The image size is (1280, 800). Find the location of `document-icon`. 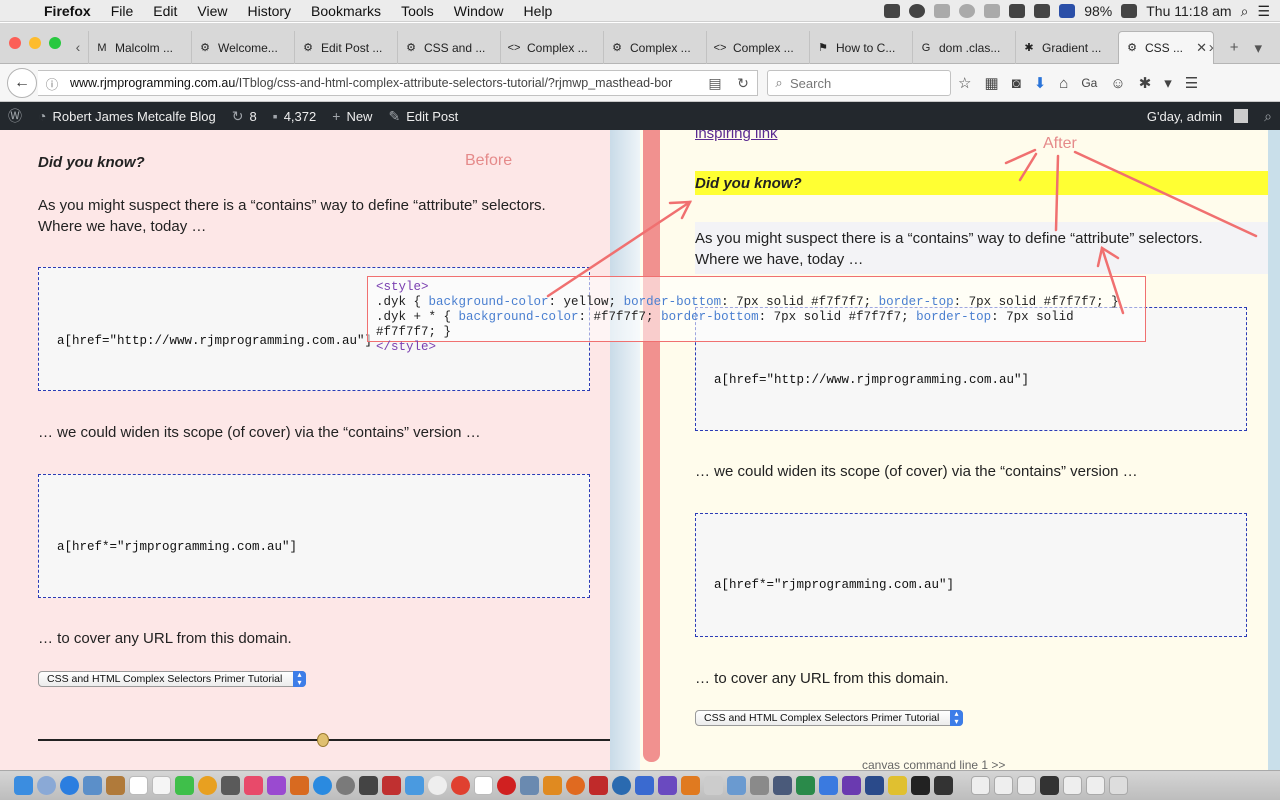

document-icon is located at coordinates (483, 785).